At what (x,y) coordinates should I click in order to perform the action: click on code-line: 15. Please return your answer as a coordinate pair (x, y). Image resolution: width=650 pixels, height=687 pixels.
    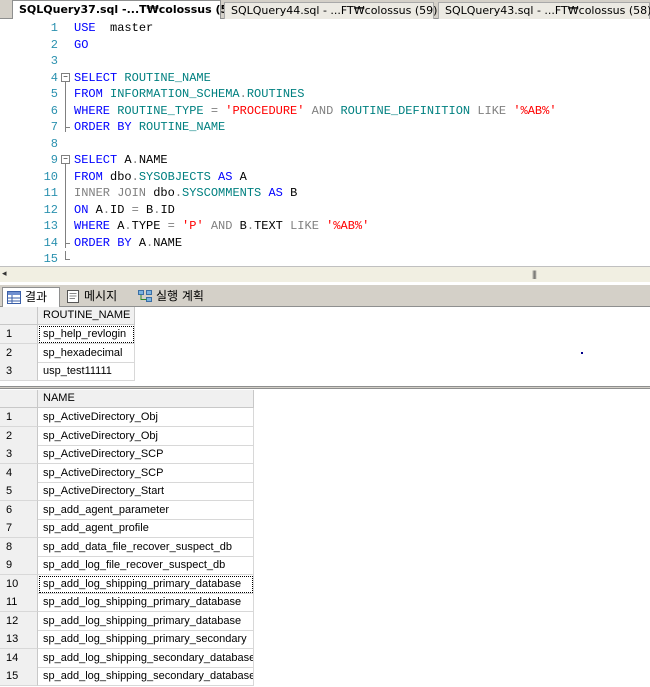
    Looking at the image, I should click on (325, 259).